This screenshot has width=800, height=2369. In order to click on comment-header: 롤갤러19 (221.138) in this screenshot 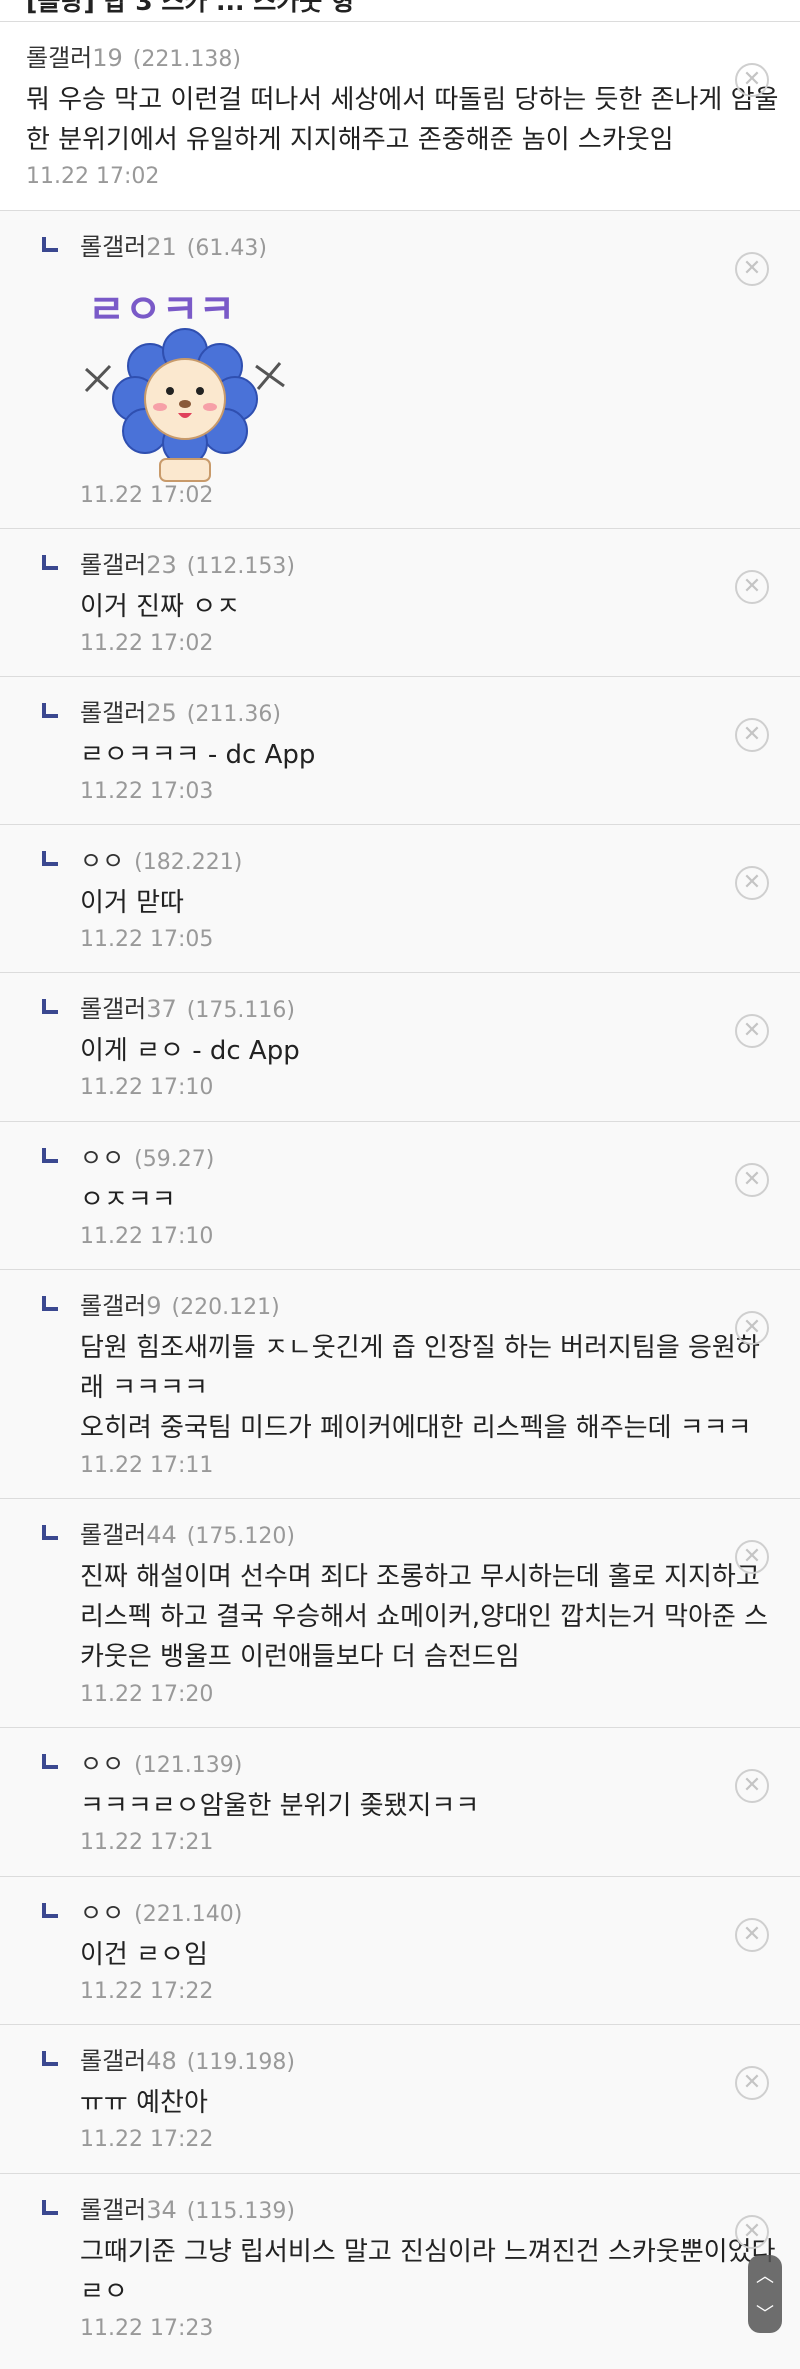, I will do `click(133, 55)`.